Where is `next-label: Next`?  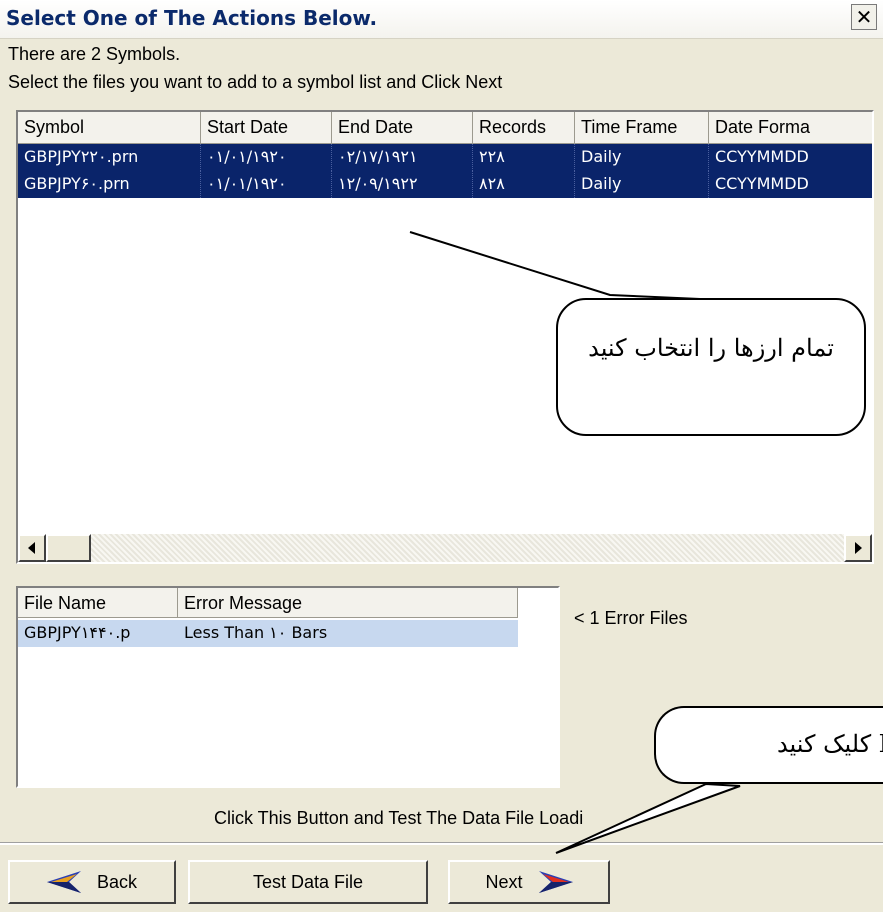 next-label: Next is located at coordinates (504, 881).